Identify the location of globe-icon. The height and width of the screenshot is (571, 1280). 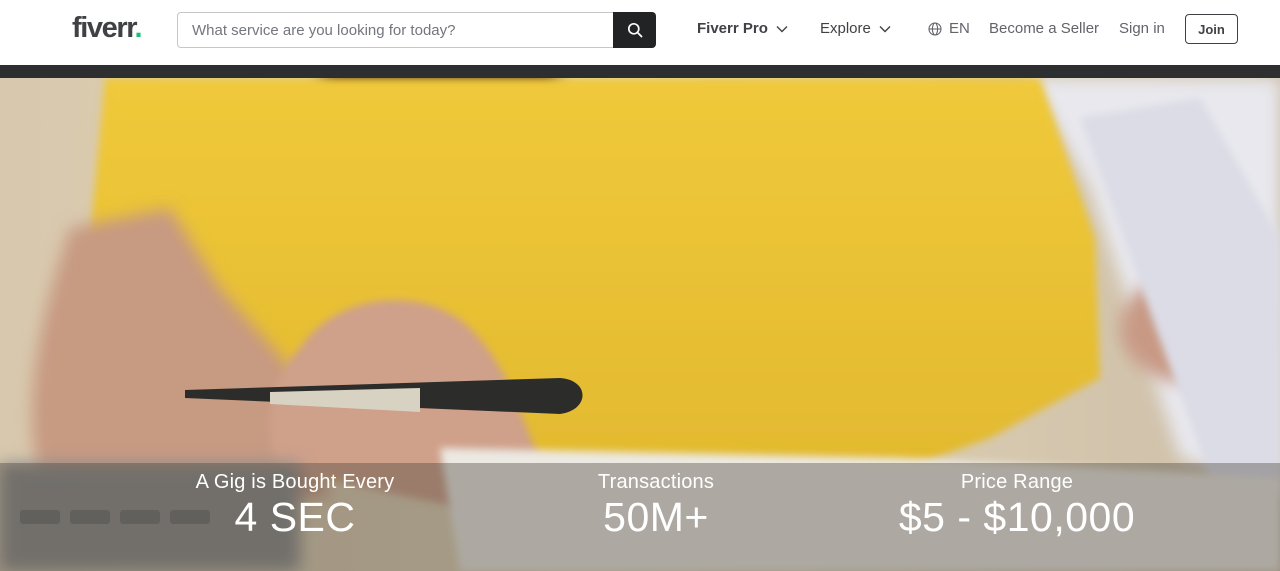
(935, 28).